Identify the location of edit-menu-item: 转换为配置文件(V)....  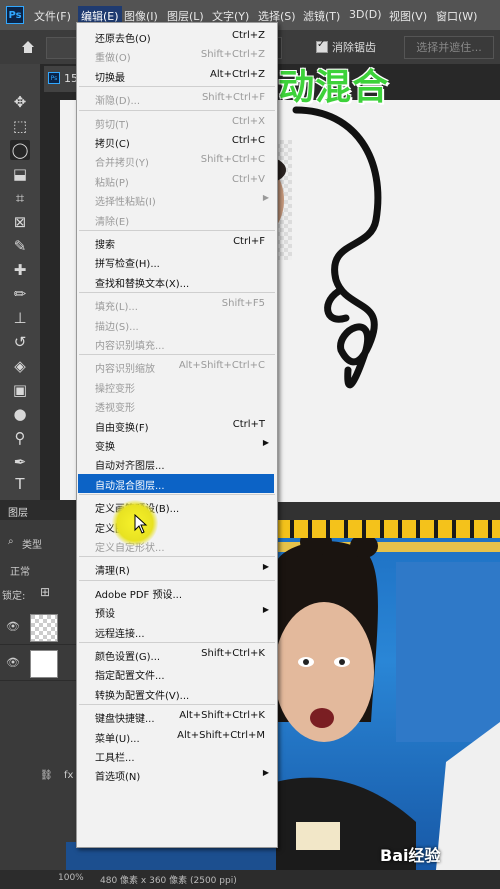
(182, 693).